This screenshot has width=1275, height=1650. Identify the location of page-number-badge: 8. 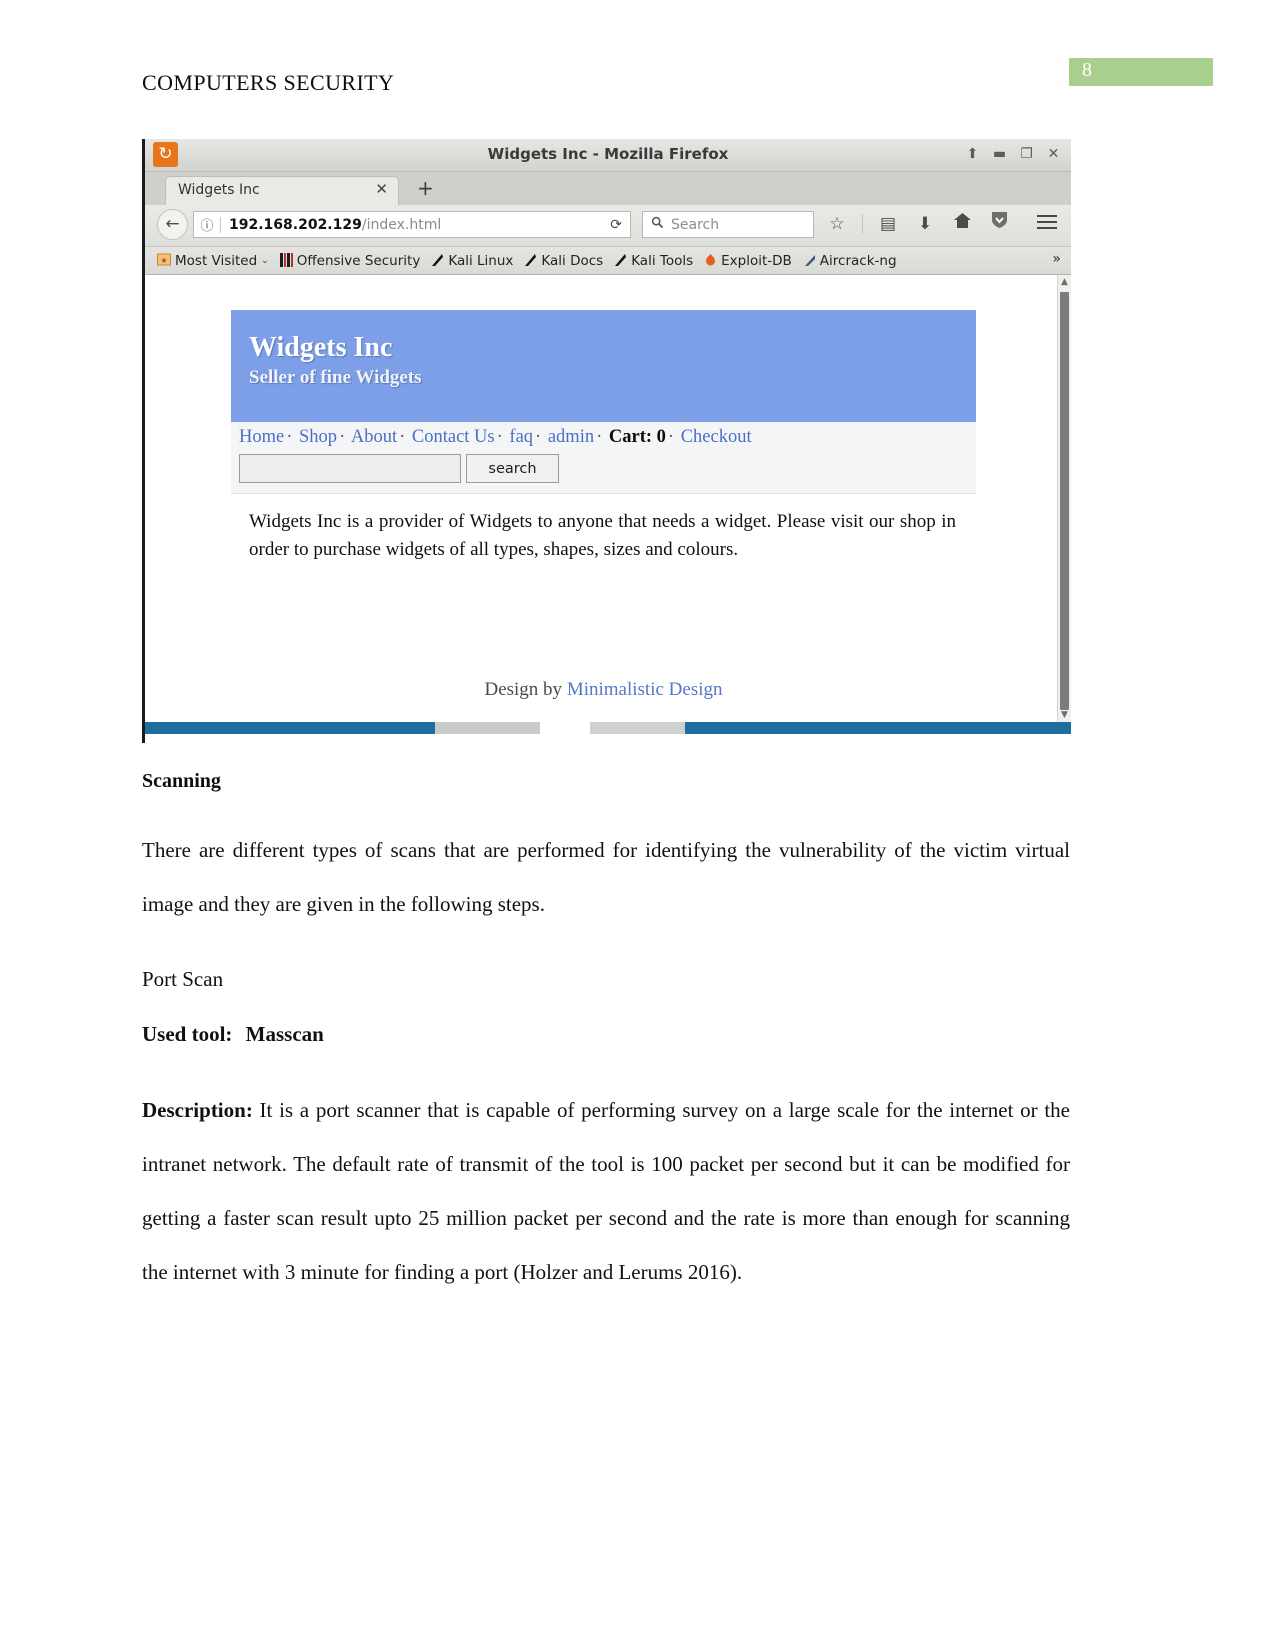
(1141, 72).